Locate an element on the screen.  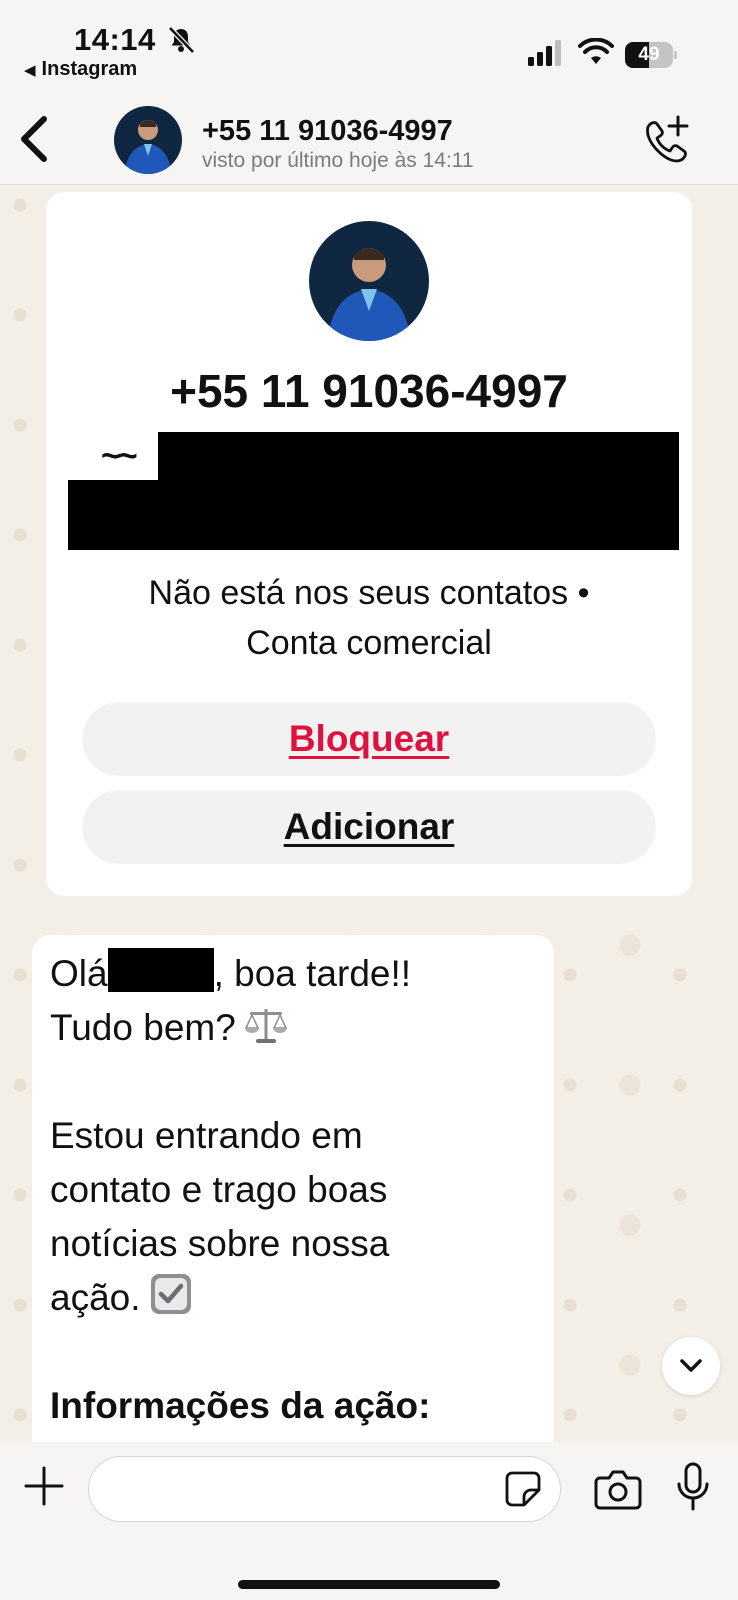
status-time: 14:14 is located at coordinates (115, 39).